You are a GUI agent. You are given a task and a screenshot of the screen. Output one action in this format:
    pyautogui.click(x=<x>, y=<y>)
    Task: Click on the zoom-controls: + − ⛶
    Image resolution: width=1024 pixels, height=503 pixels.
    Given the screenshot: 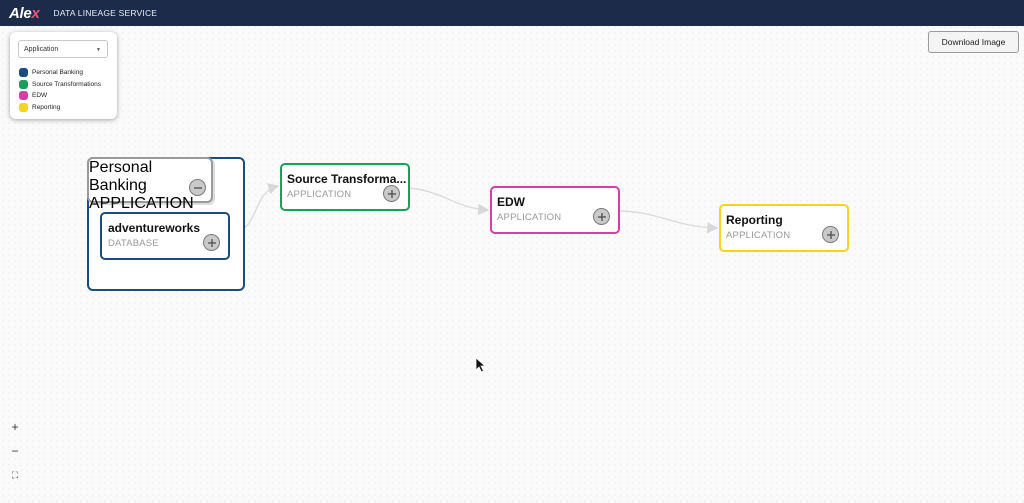 What is the action you would take?
    pyautogui.click(x=15, y=451)
    